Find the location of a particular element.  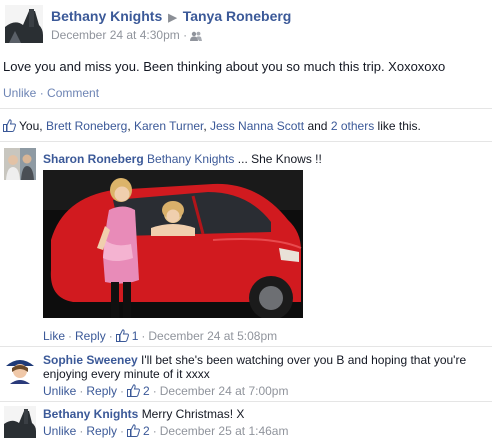

post-author-link: Bethany Knights is located at coordinates (106, 16).